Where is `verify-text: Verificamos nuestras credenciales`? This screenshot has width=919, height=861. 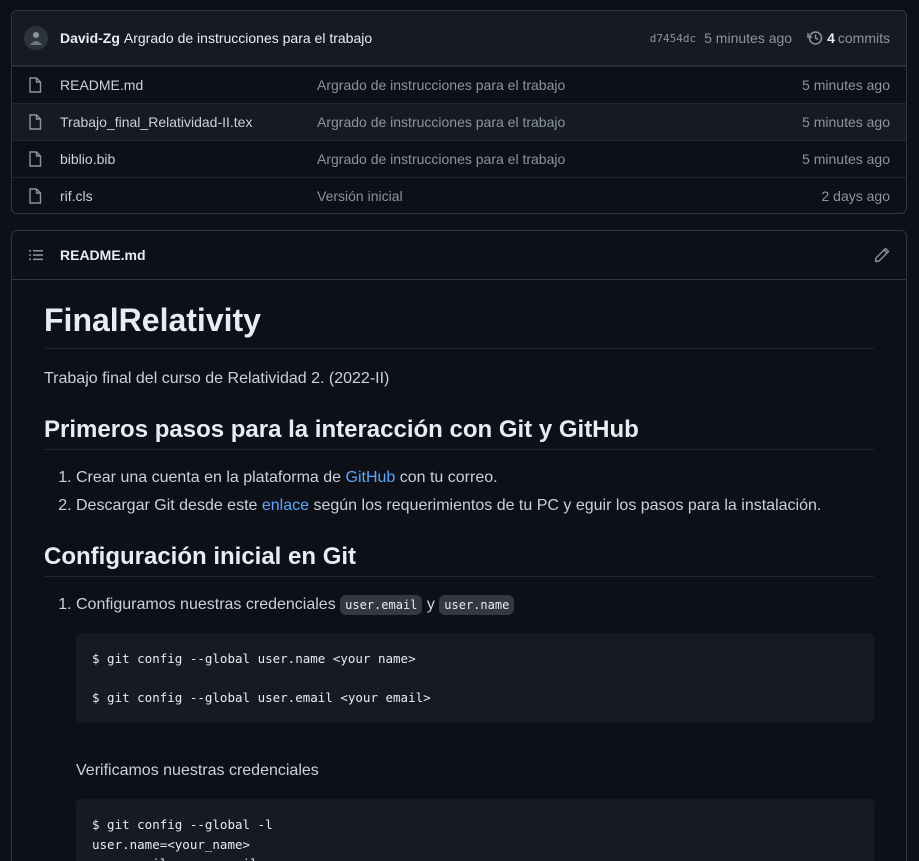
verify-text: Verificamos nuestras credenciales is located at coordinates (197, 771).